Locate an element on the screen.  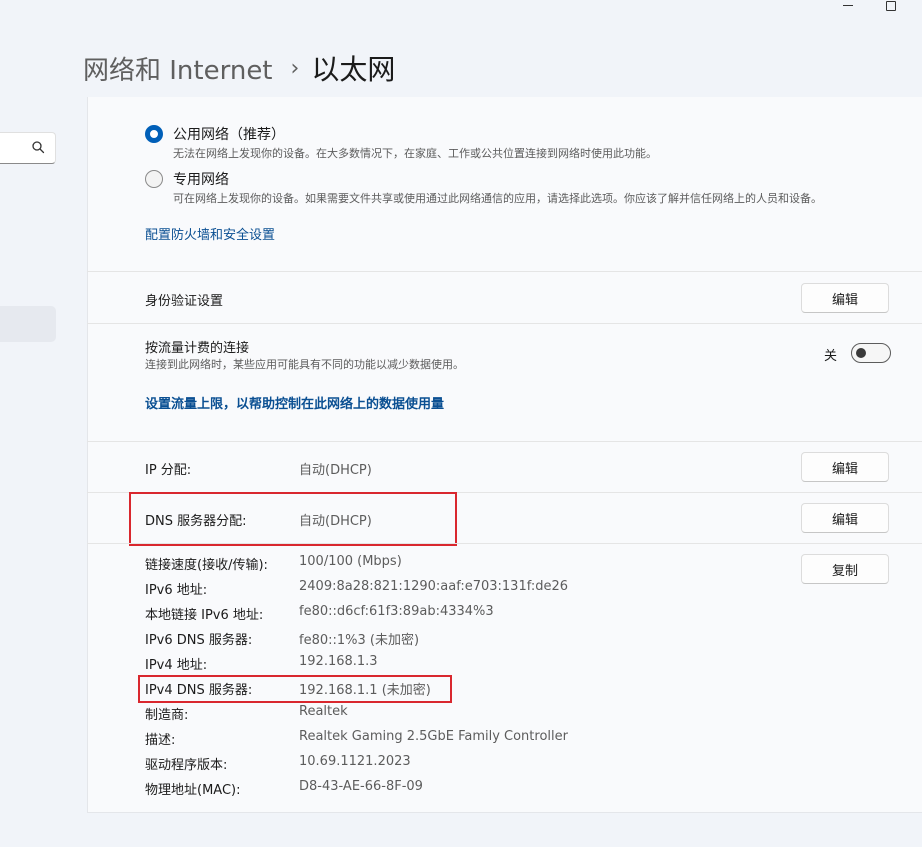
settings-search-input is located at coordinates (28, 148).